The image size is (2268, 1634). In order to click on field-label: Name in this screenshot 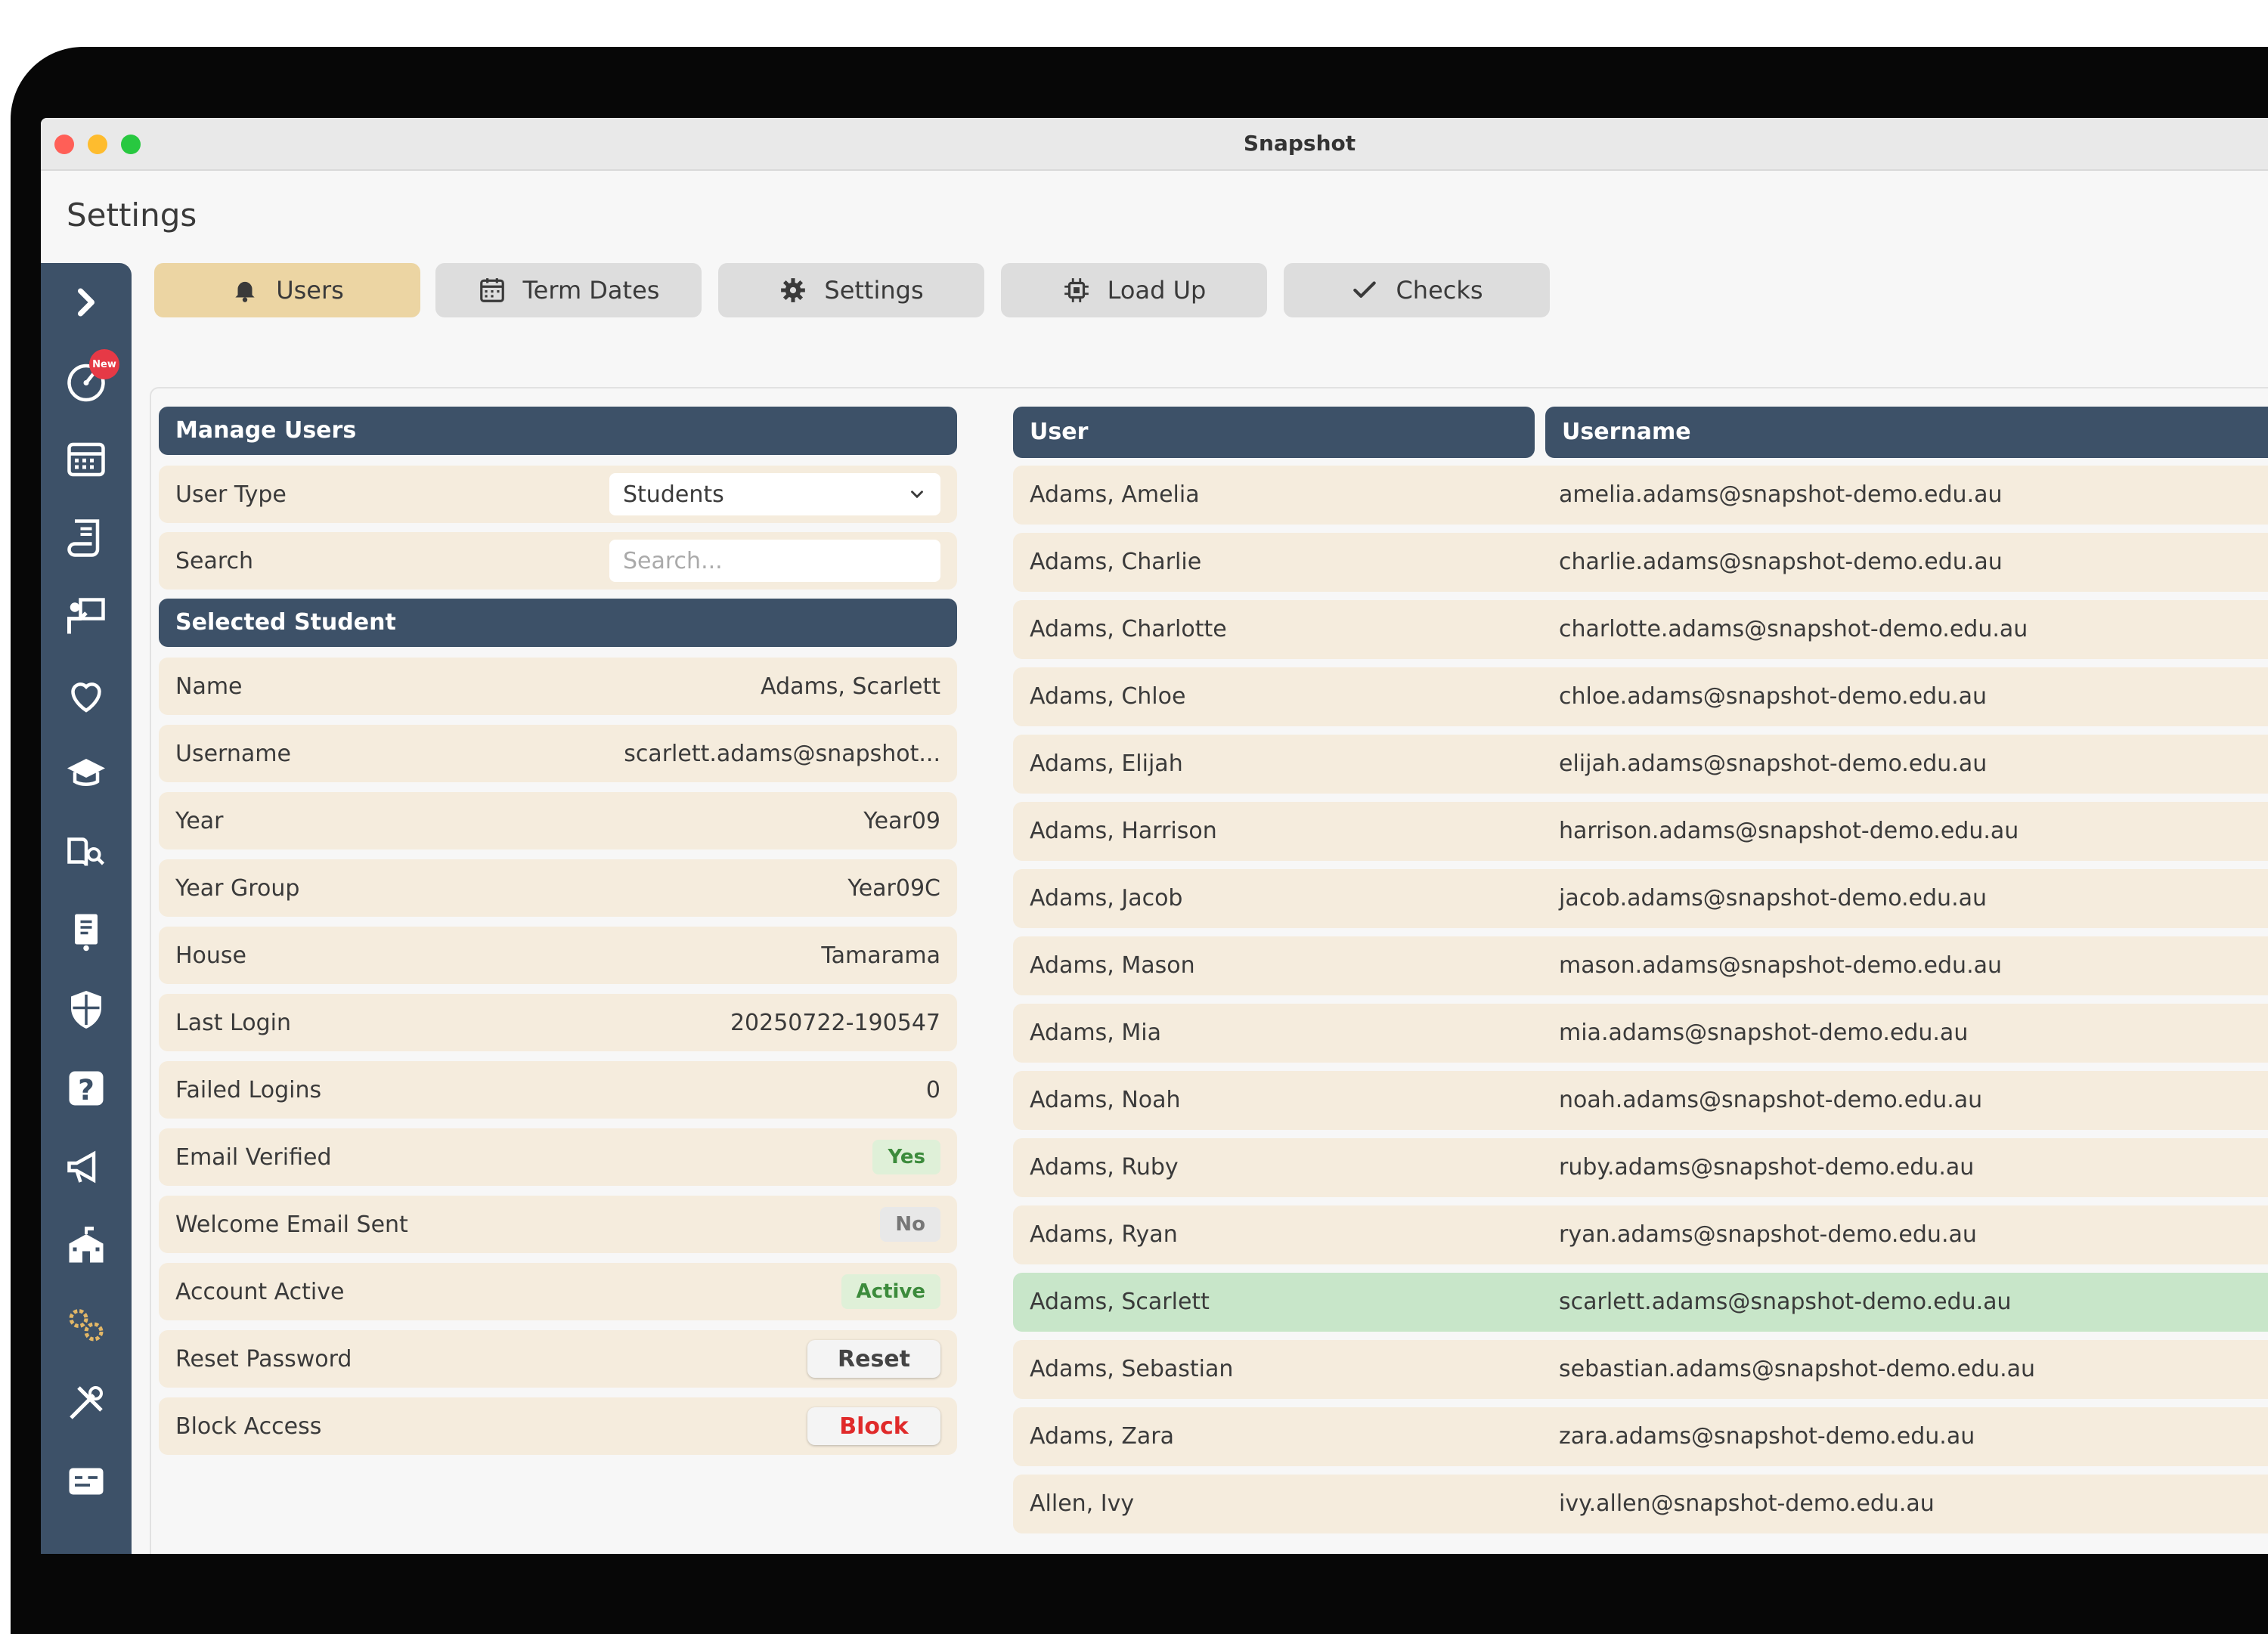, I will do `click(209, 686)`.